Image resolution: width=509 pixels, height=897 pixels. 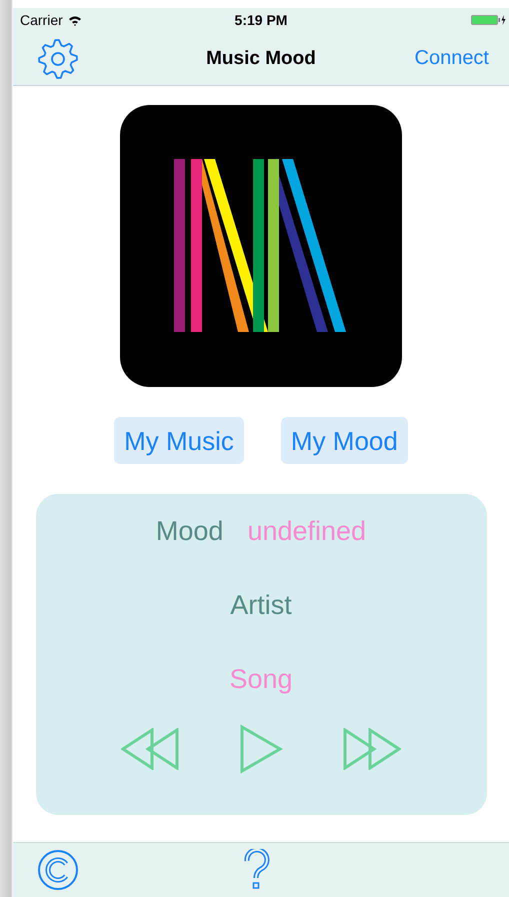 I want to click on mood-value: undefined, so click(x=306, y=531).